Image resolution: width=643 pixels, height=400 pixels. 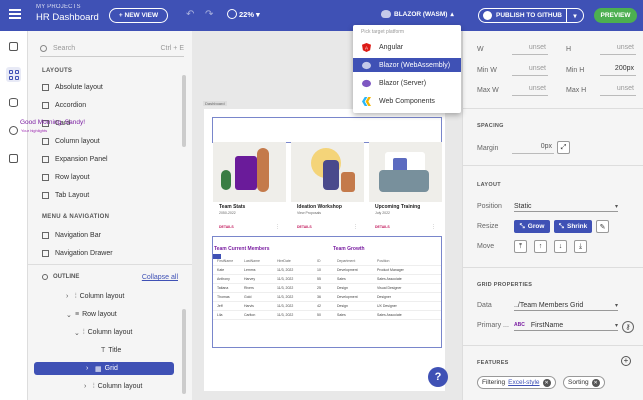 What do you see at coordinates (573, 226) in the screenshot?
I see `shrink-button: ⤡ Shrink` at bounding box center [573, 226].